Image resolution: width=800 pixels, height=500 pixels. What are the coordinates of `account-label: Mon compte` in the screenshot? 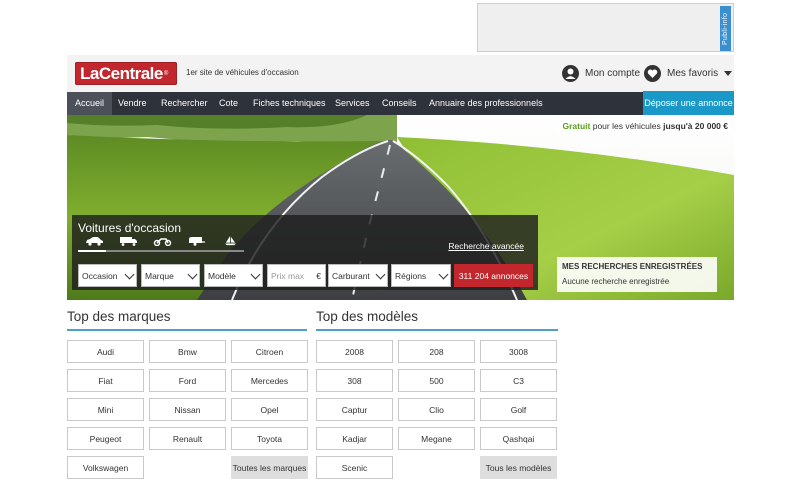 It's located at (613, 73).